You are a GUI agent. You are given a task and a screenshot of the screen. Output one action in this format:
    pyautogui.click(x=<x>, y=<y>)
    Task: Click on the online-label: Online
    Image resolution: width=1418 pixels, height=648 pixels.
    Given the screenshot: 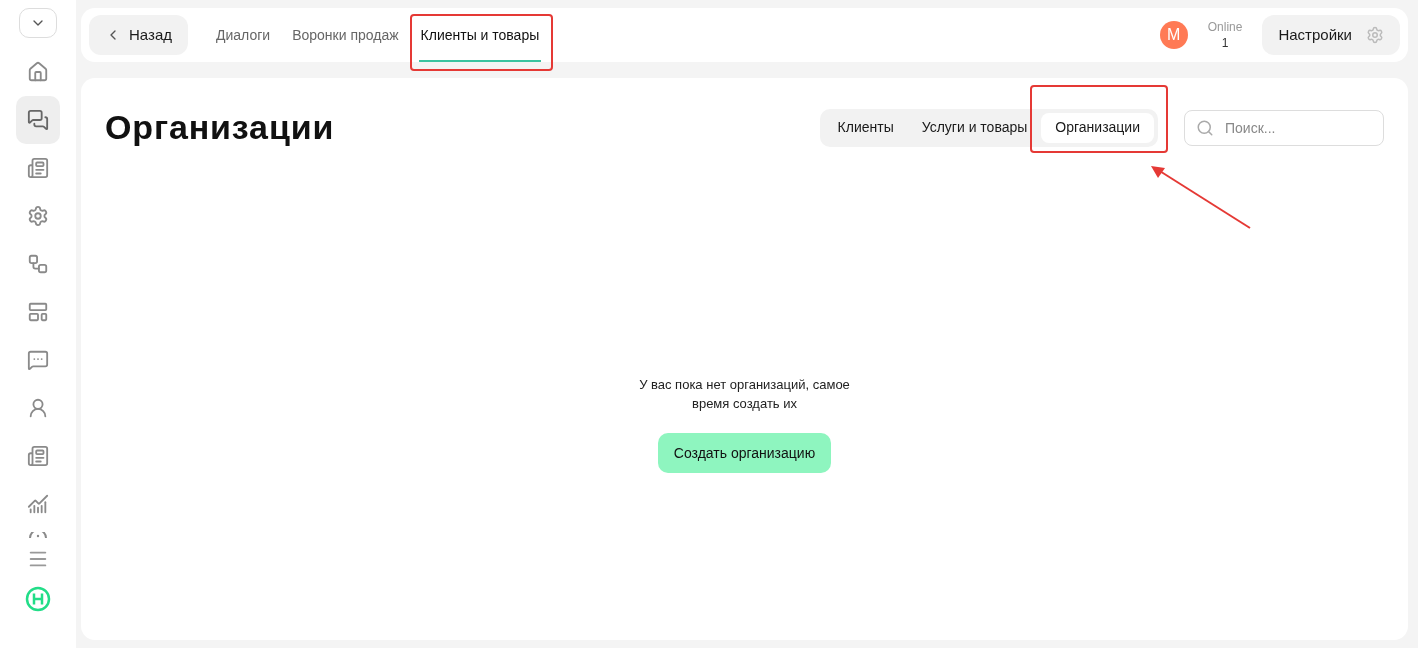 What is the action you would take?
    pyautogui.click(x=1225, y=27)
    